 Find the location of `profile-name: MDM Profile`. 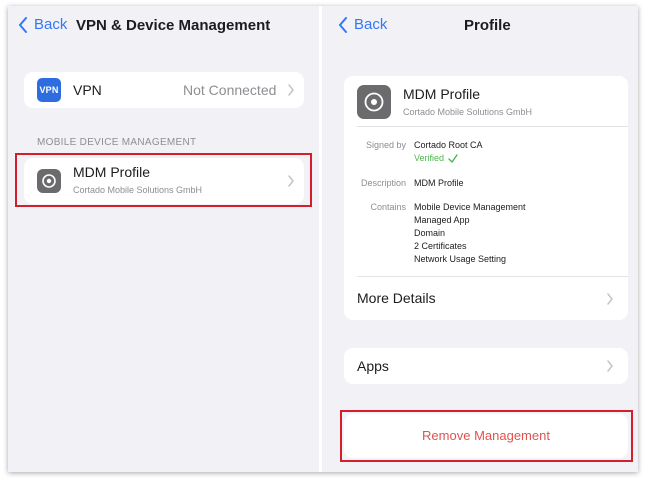

profile-name: MDM Profile is located at coordinates (442, 94).